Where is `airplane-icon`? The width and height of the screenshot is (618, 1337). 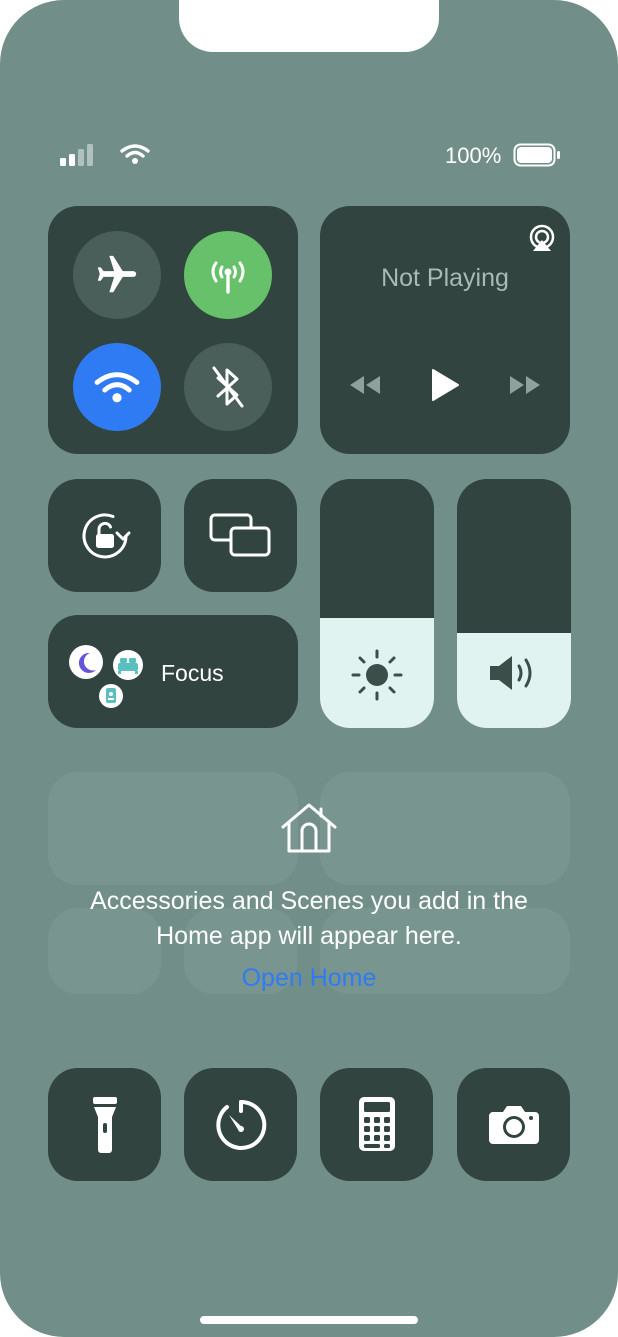 airplane-icon is located at coordinates (117, 274).